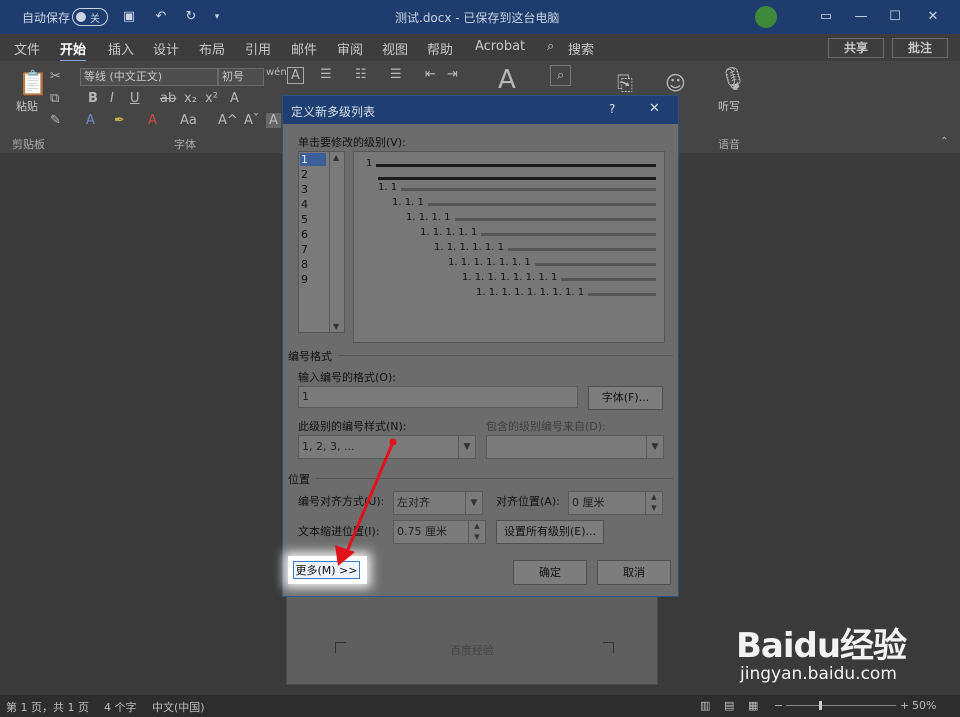 The width and height of the screenshot is (960, 717). What do you see at coordinates (393, 442) in the screenshot?
I see `arrow-origin` at bounding box center [393, 442].